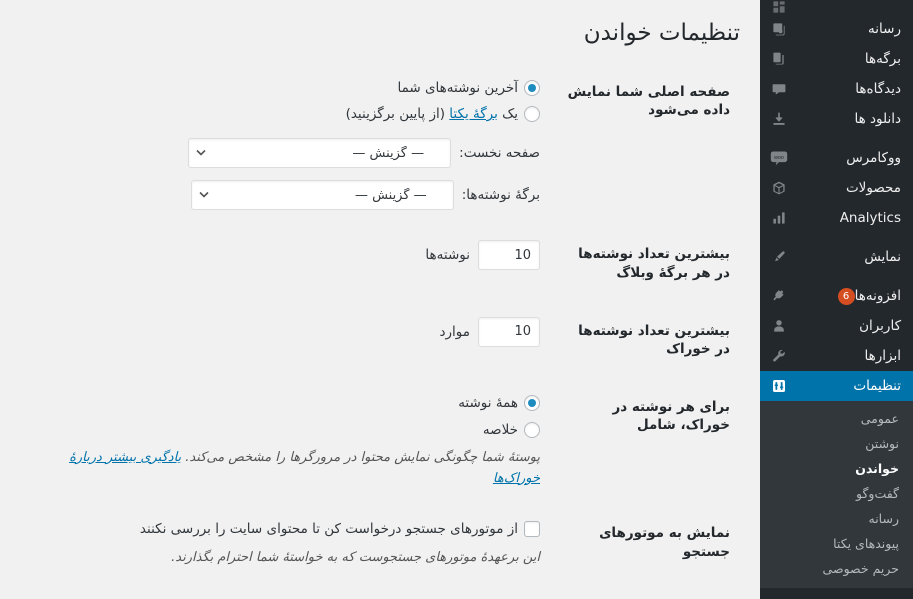  What do you see at coordinates (779, 29) in the screenshot?
I see `media-icon` at bounding box center [779, 29].